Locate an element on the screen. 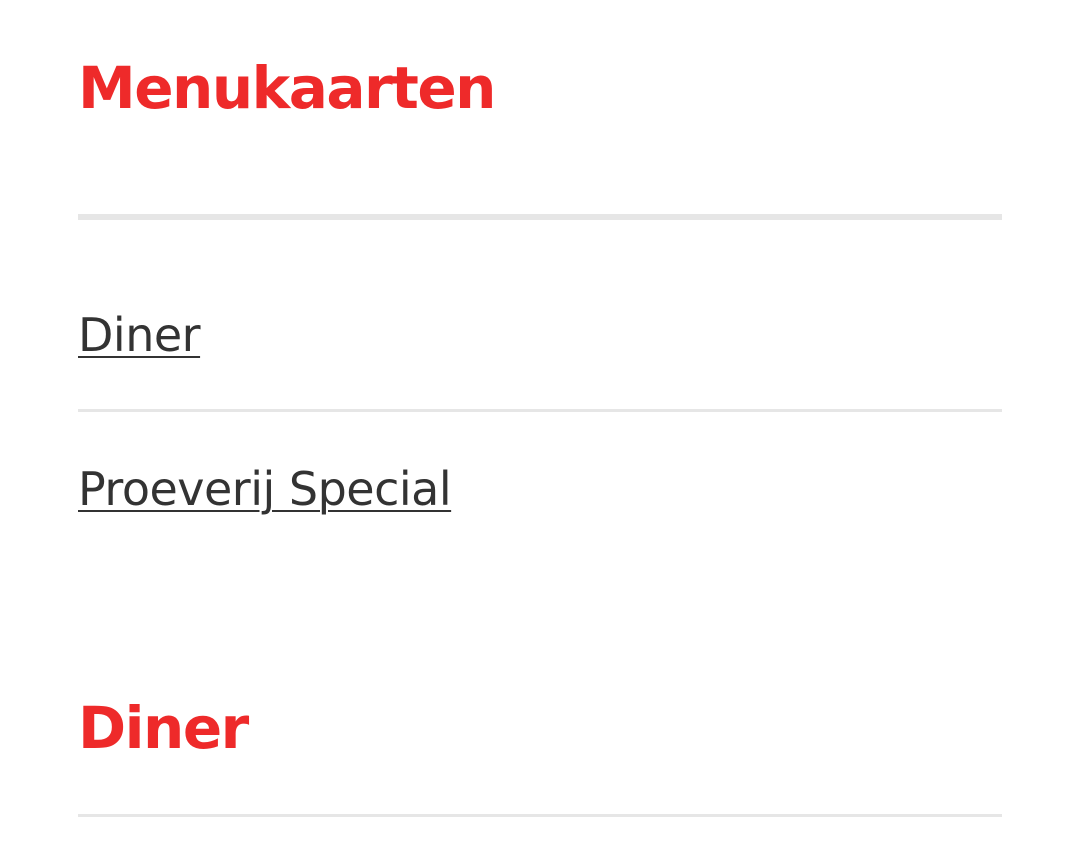  section-divider is located at coordinates (540, 815).